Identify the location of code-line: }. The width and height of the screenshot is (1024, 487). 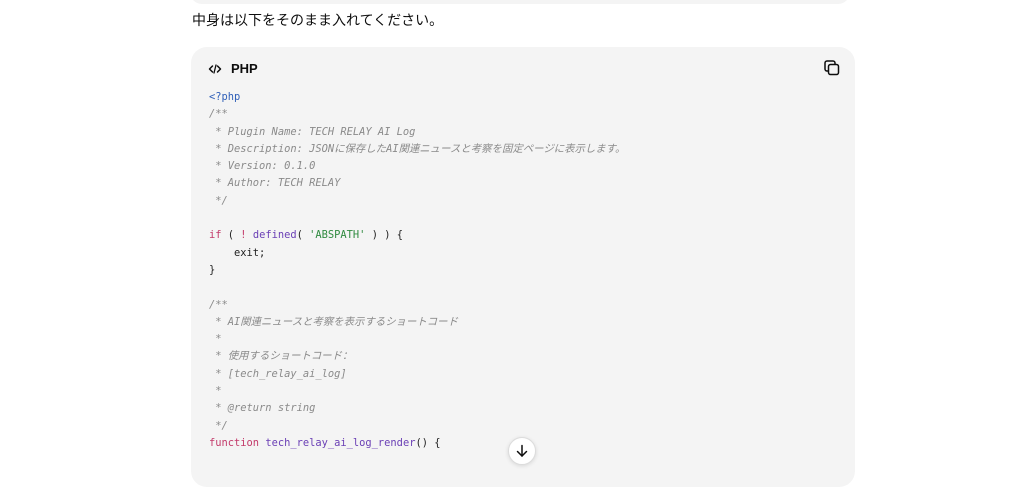
(523, 270).